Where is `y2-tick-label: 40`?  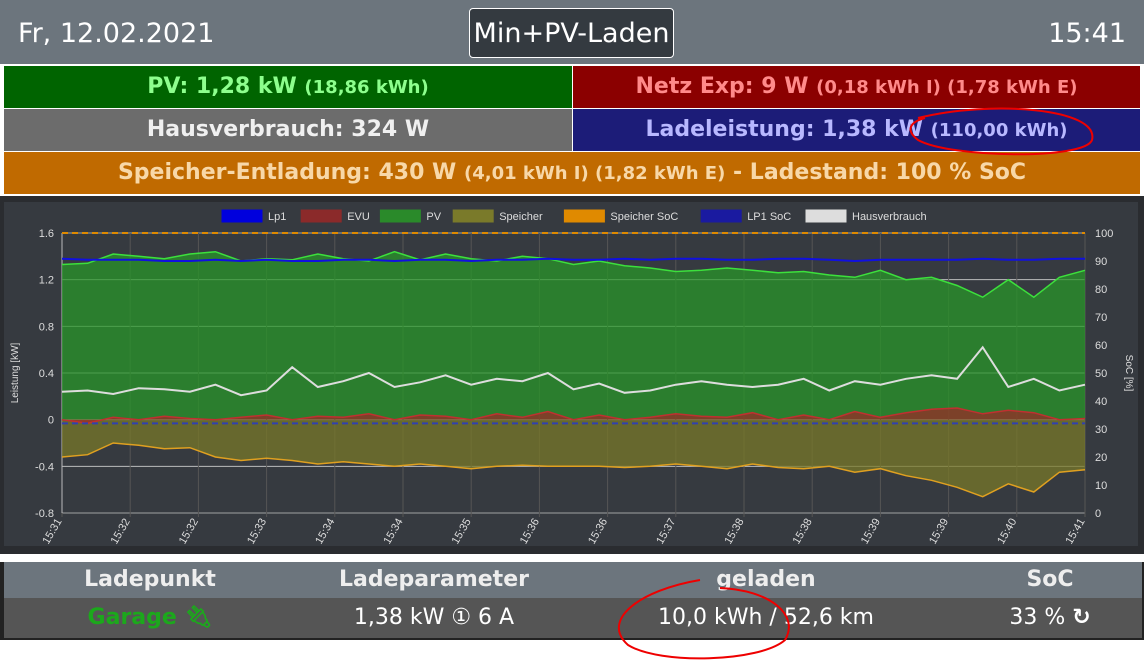 y2-tick-label: 40 is located at coordinates (1101, 402).